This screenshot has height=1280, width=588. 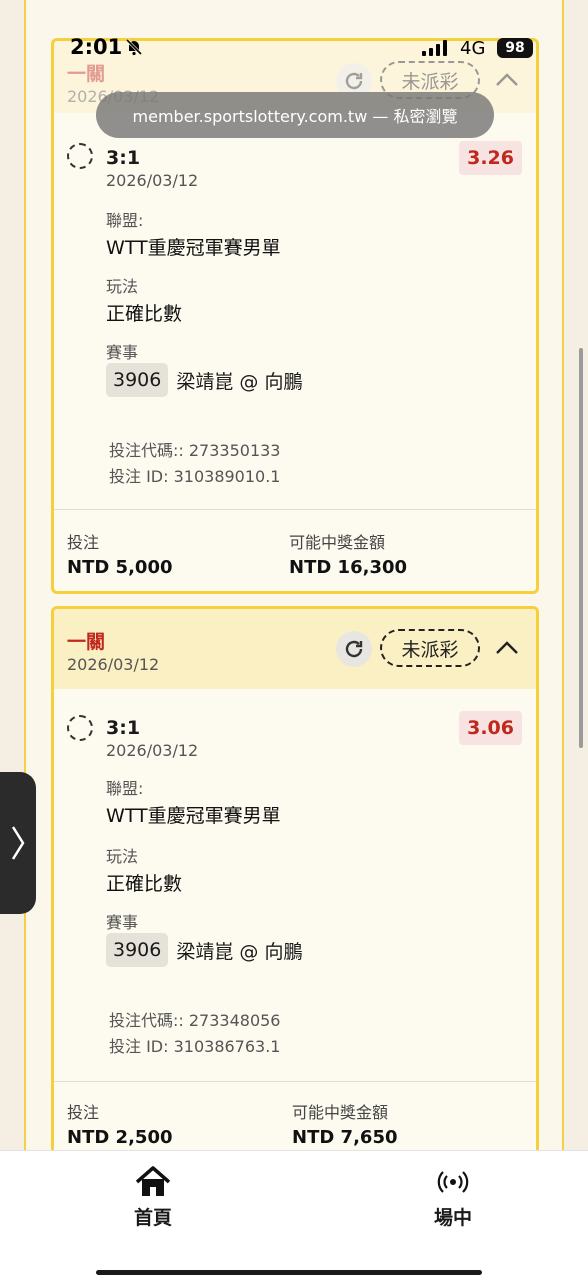 What do you see at coordinates (434, 48) in the screenshot?
I see `signal-icon` at bounding box center [434, 48].